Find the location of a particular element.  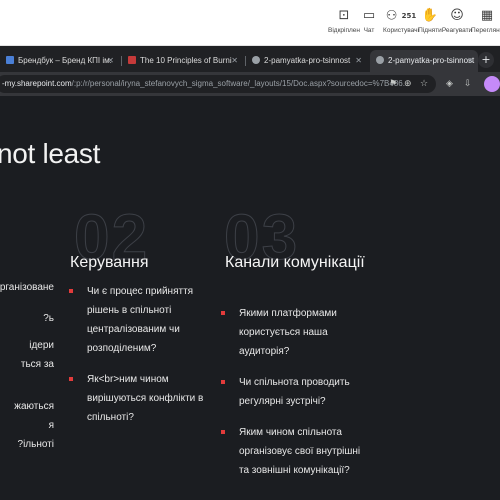

avatar is located at coordinates (492, 84).